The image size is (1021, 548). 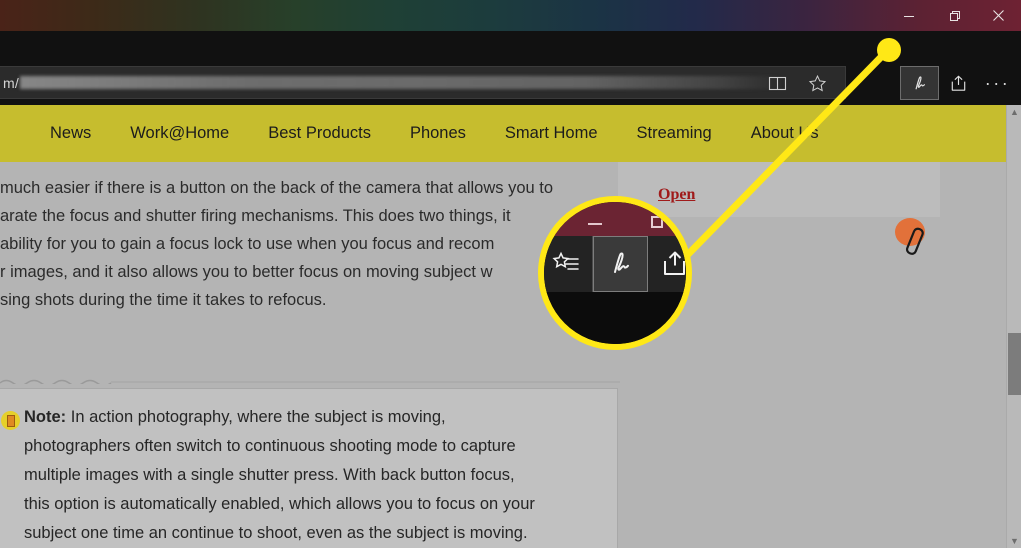 I want to click on nav-item-about-us: About Us, so click(x=785, y=133).